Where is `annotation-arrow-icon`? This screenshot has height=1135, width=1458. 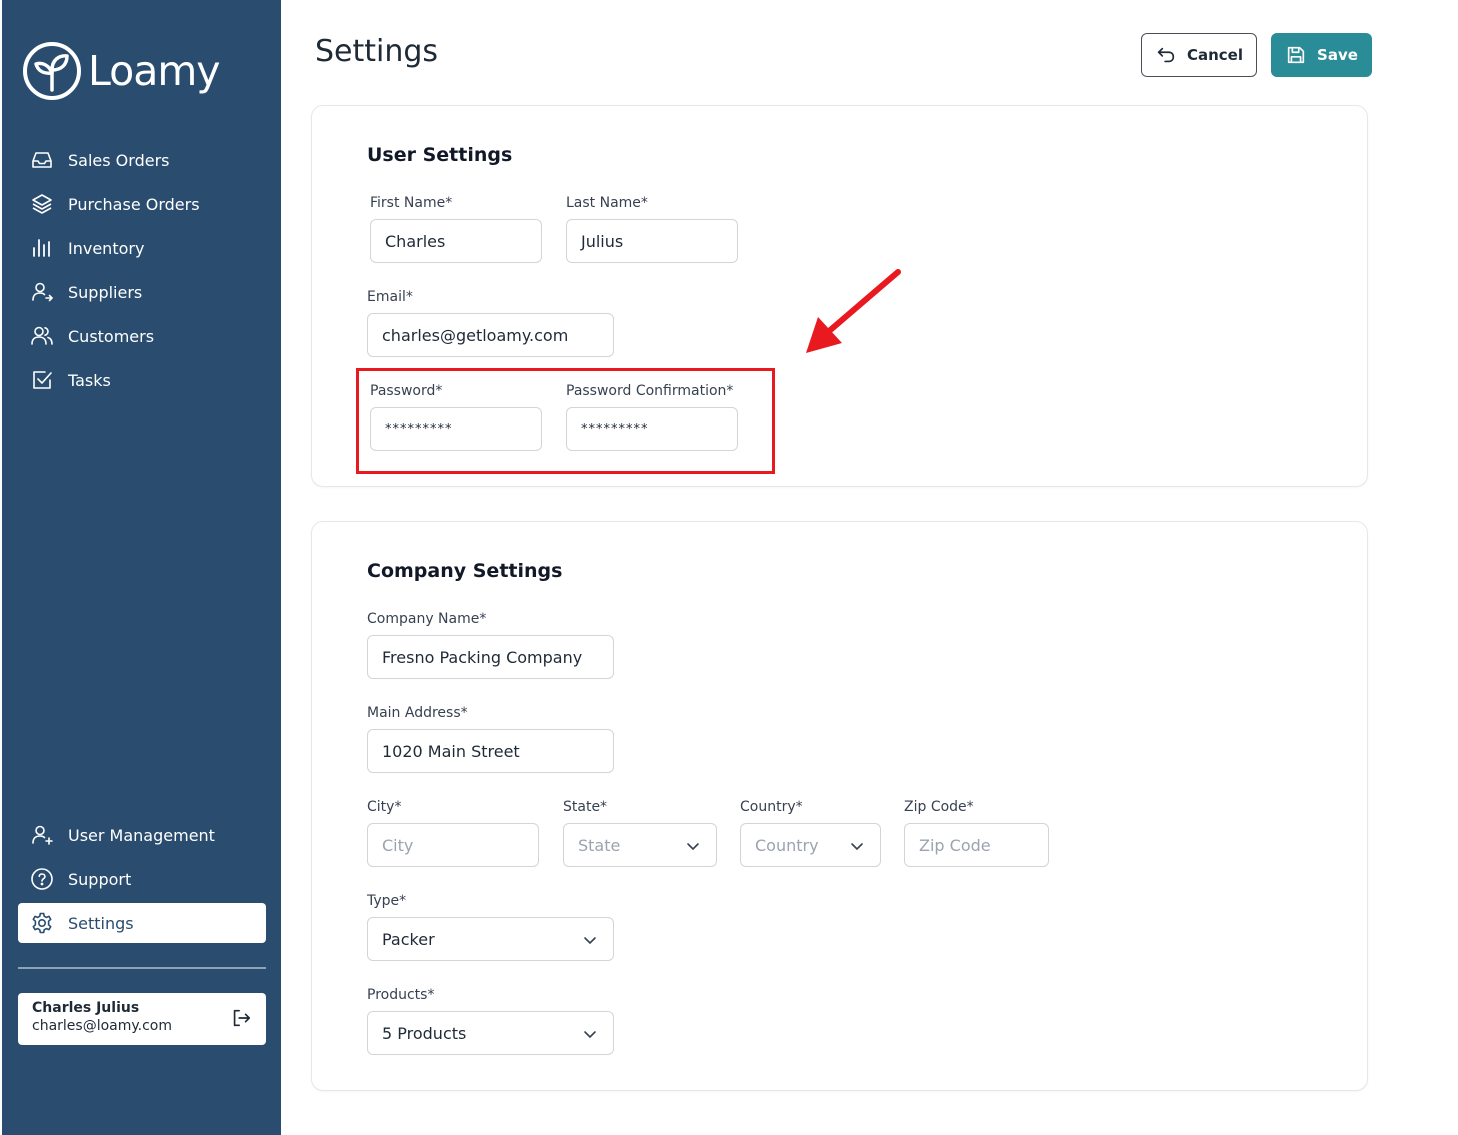
annotation-arrow-icon is located at coordinates (853, 311).